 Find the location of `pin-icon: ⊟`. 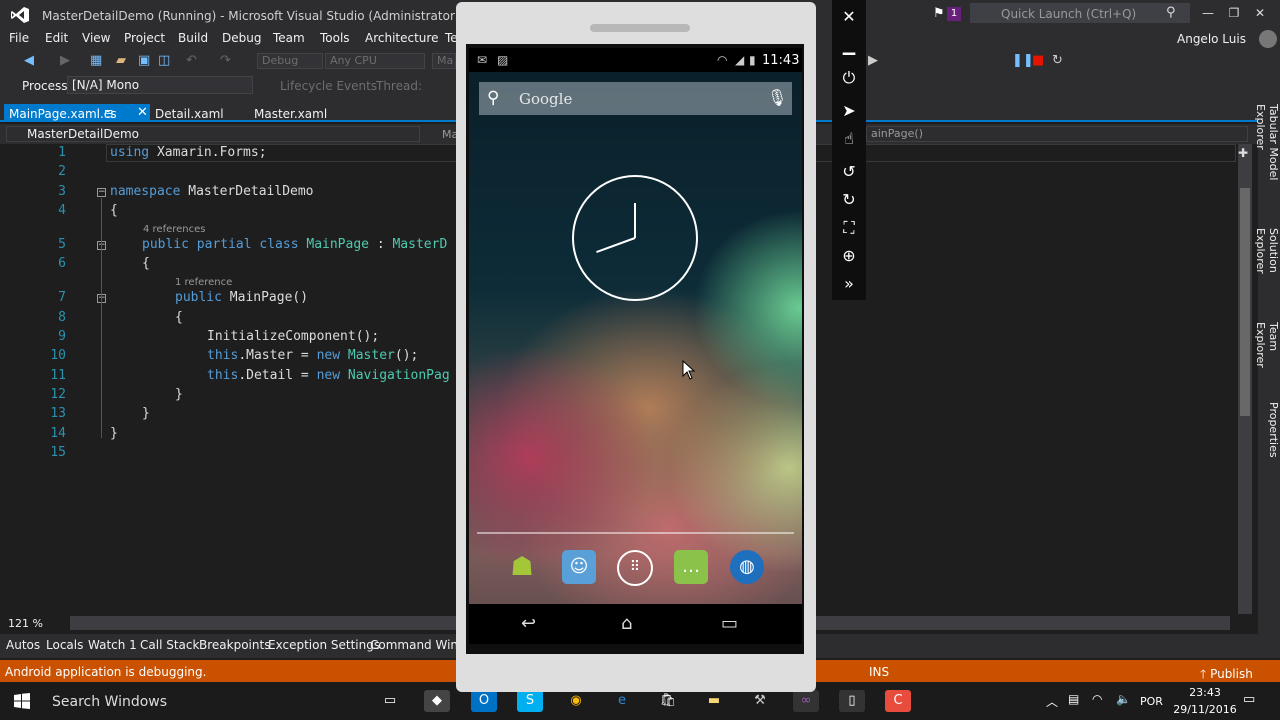

pin-icon: ⊟ is located at coordinates (108, 113).